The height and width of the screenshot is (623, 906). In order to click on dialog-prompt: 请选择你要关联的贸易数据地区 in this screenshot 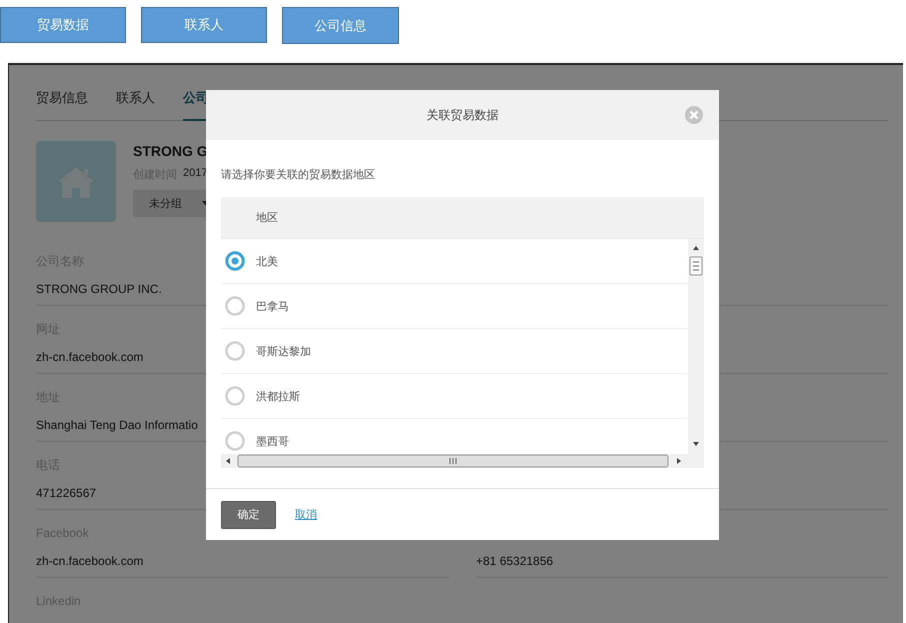, I will do `click(298, 175)`.